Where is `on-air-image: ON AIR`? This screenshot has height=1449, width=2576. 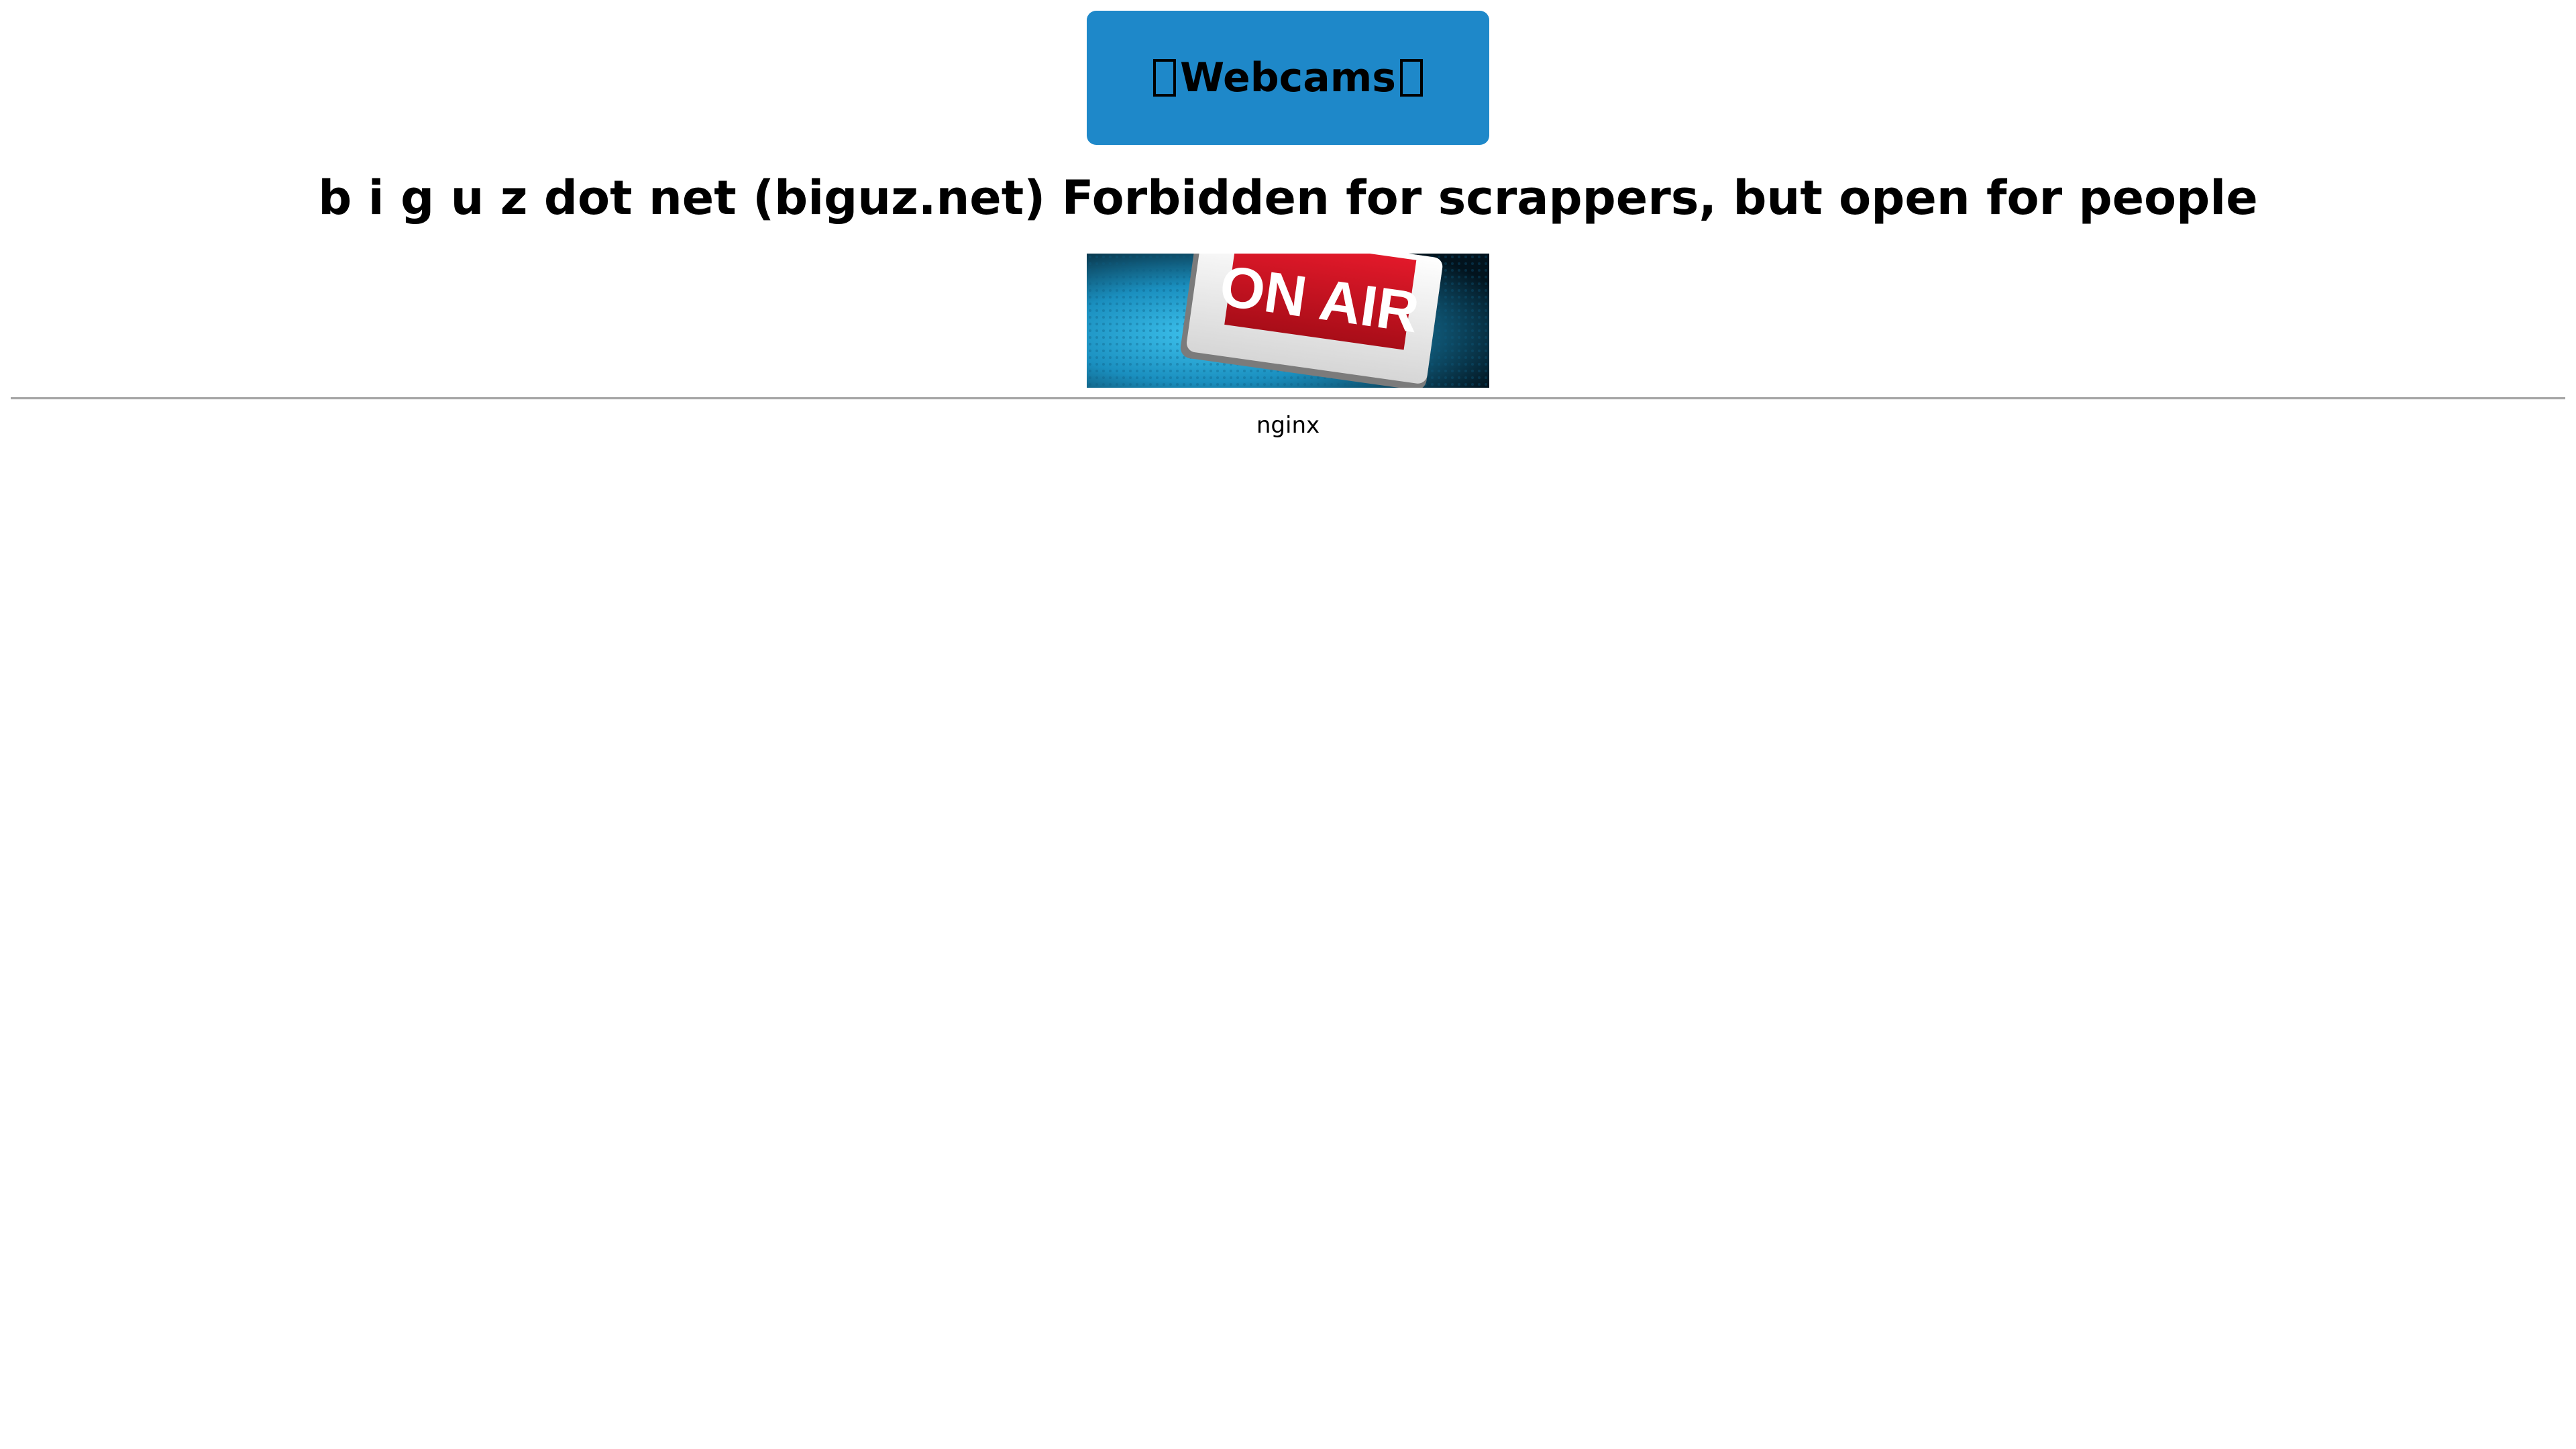
on-air-image: ON AIR is located at coordinates (1288, 321).